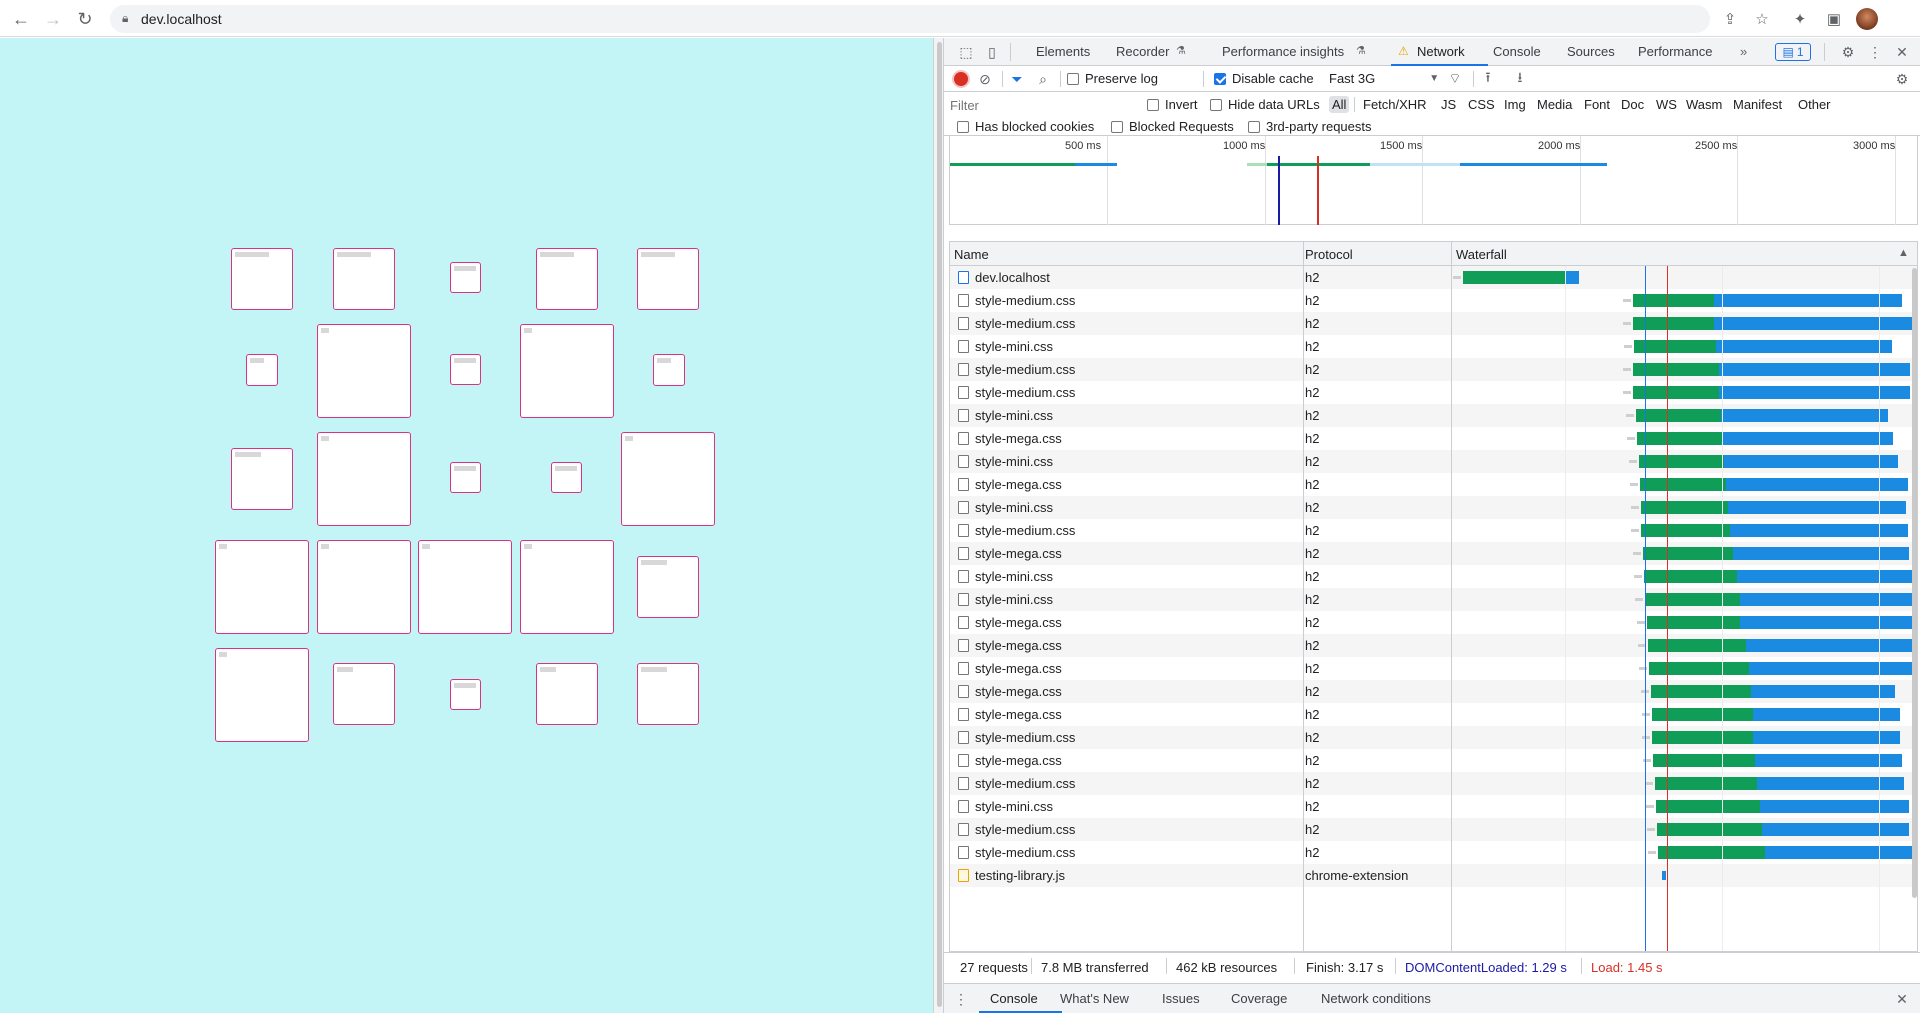 The height and width of the screenshot is (1013, 1920). Describe the element at coordinates (1902, 52) in the screenshot. I see `close-icon: ✕` at that location.